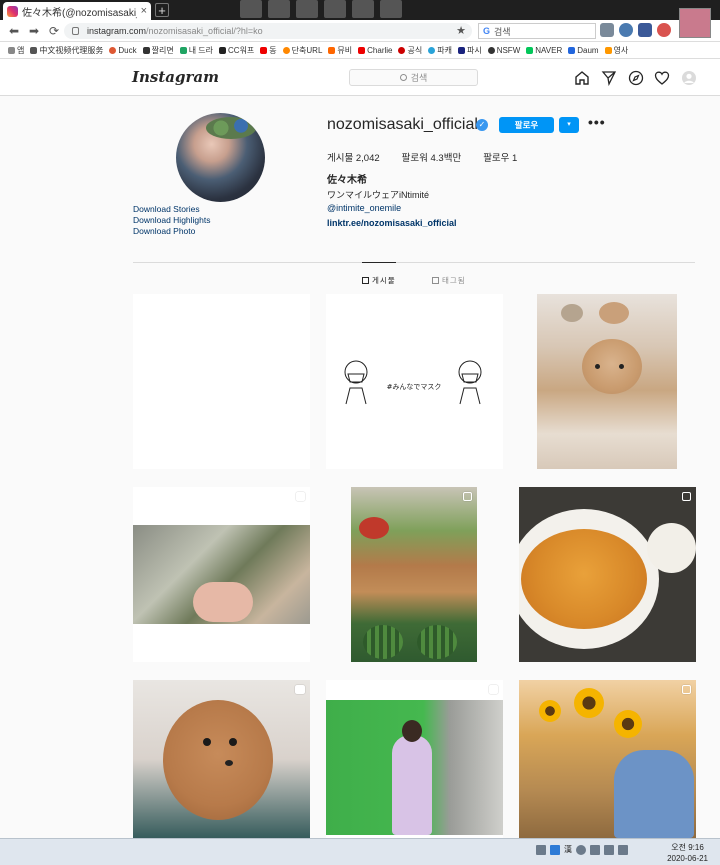 The height and width of the screenshot is (865, 720). I want to click on bookmark-item: Duck, so click(123, 50).